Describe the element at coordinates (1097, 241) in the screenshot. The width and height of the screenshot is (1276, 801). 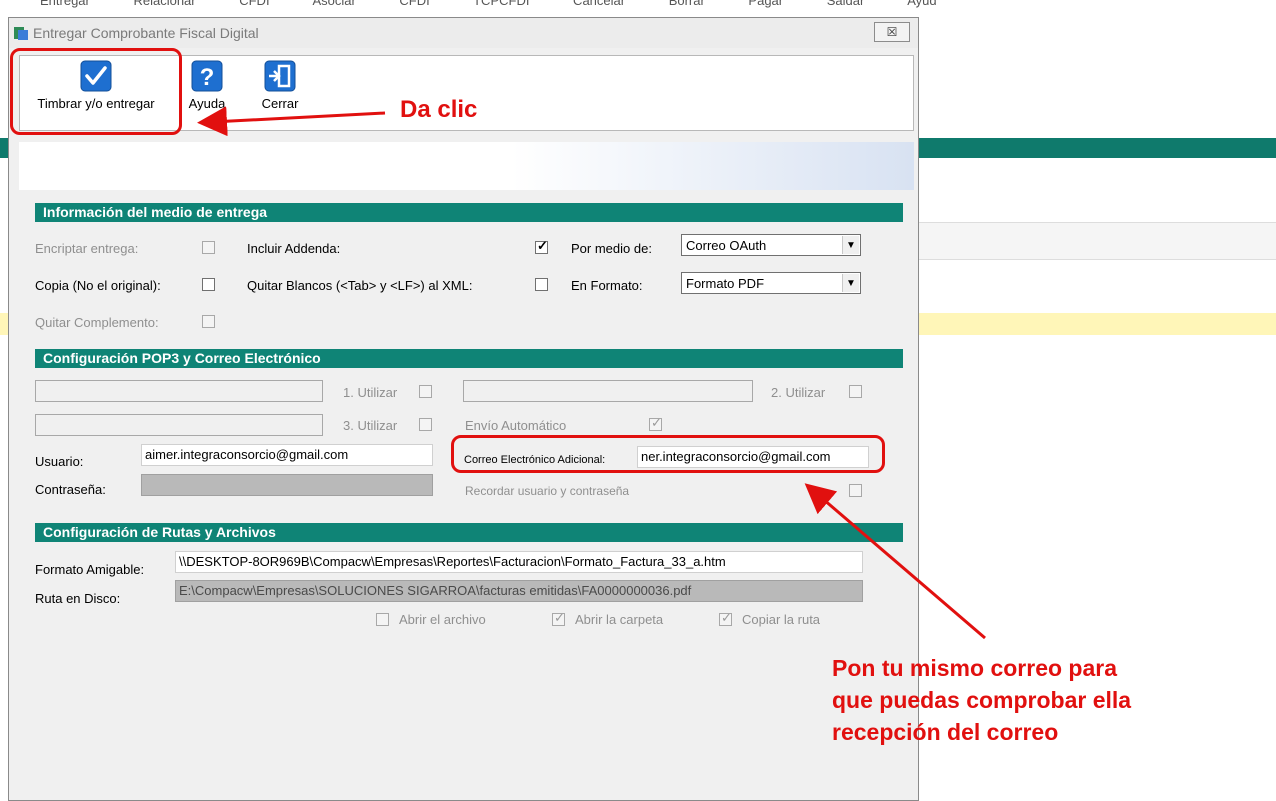
I see `background-gray-panel` at that location.